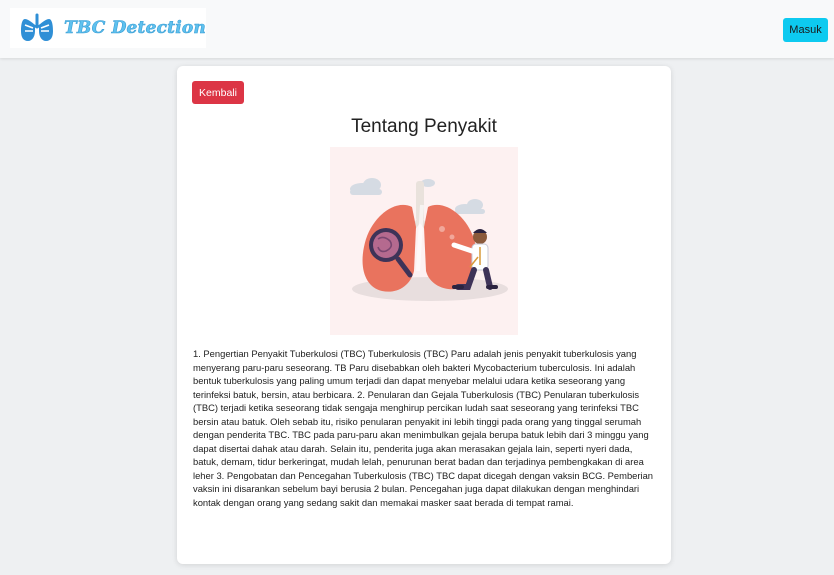 Image resolution: width=834 pixels, height=575 pixels. Describe the element at coordinates (805, 30) in the screenshot. I see `login-button: Masuk` at that location.